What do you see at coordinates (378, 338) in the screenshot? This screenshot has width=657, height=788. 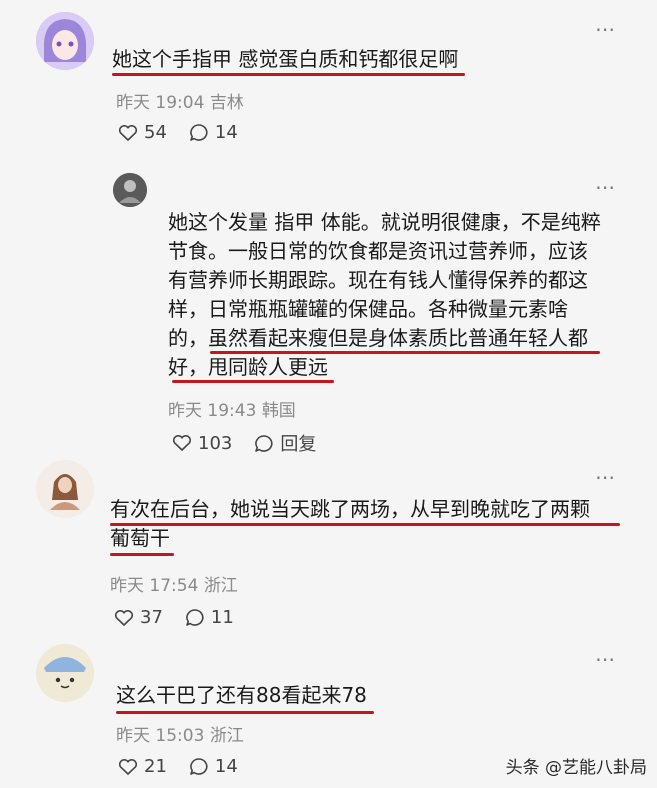 I see `comment-line: 的，虽然看起来瘦但是身体素质比普通年轻人都` at bounding box center [378, 338].